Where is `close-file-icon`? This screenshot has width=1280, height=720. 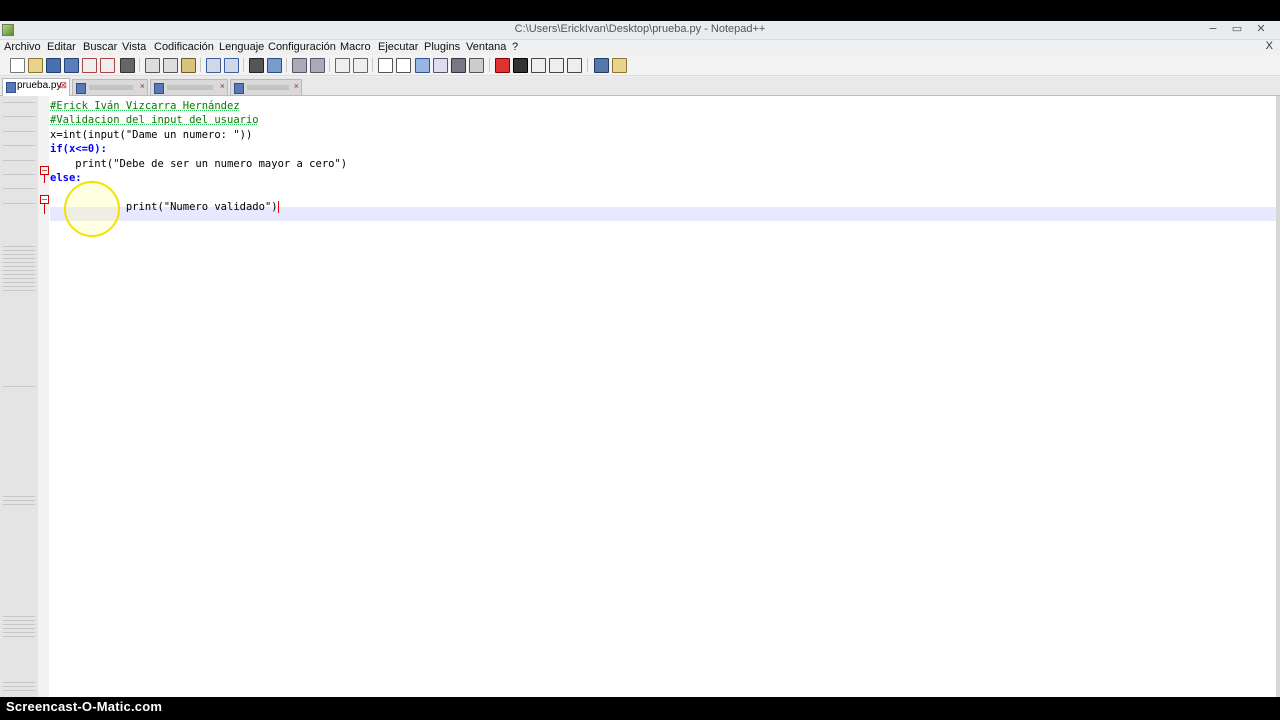
close-file-icon is located at coordinates (89, 65).